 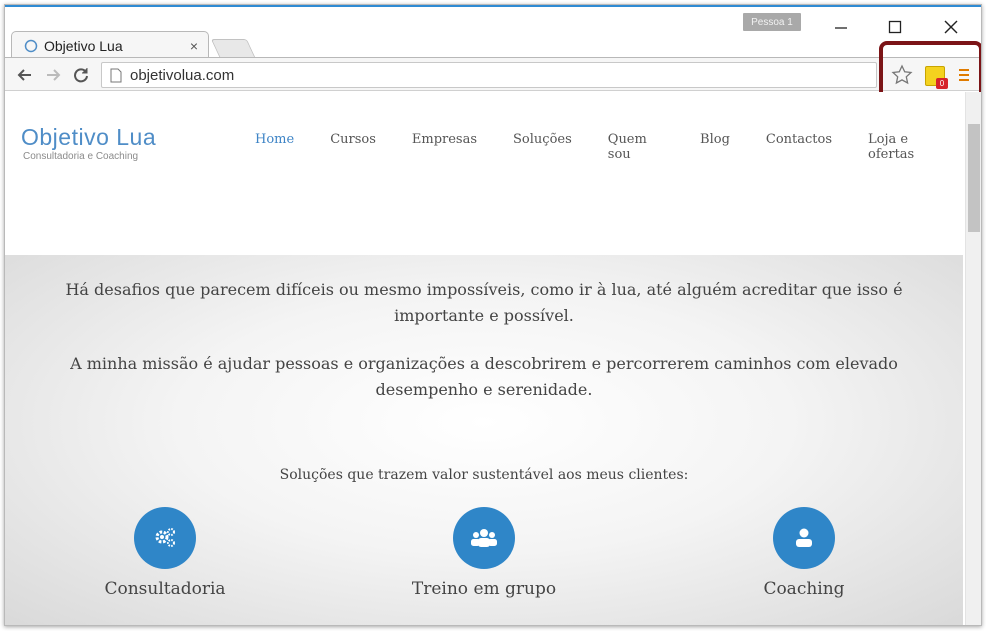 I want to click on close-window-button, so click(x=951, y=27).